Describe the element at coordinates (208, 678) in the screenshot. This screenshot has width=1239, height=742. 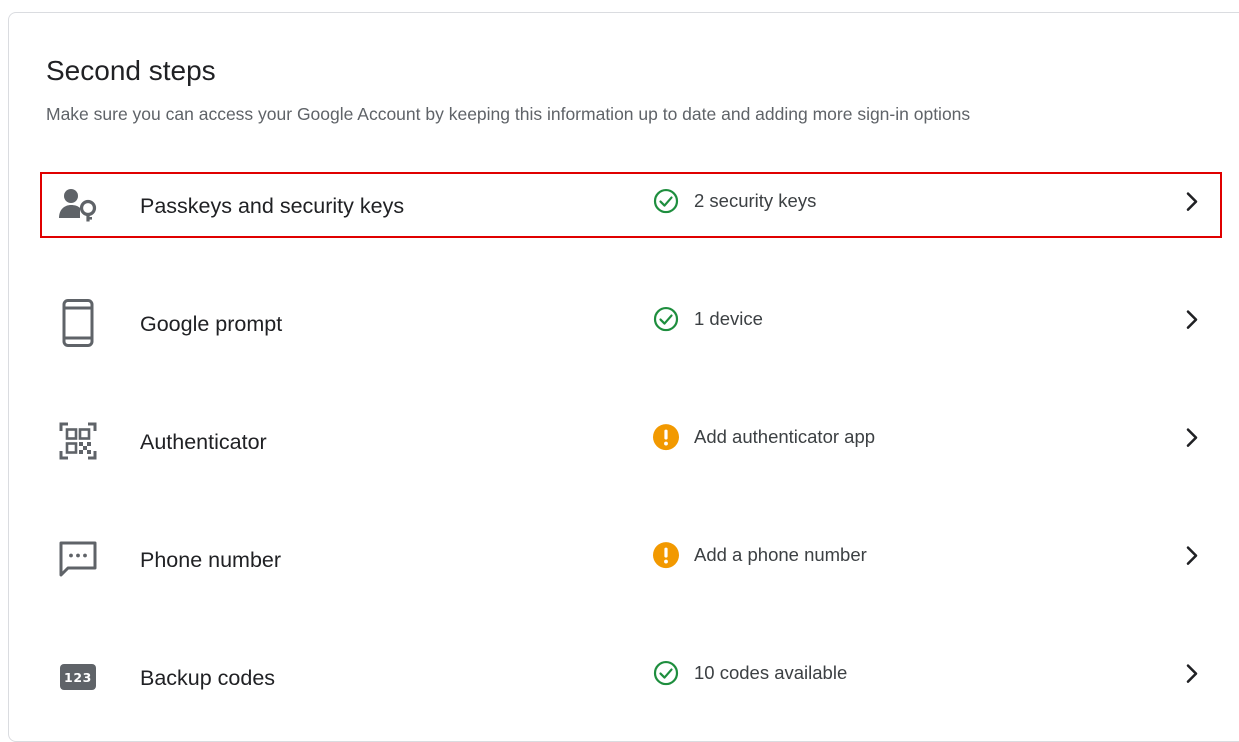
I see `row-label: Backup codes` at that location.